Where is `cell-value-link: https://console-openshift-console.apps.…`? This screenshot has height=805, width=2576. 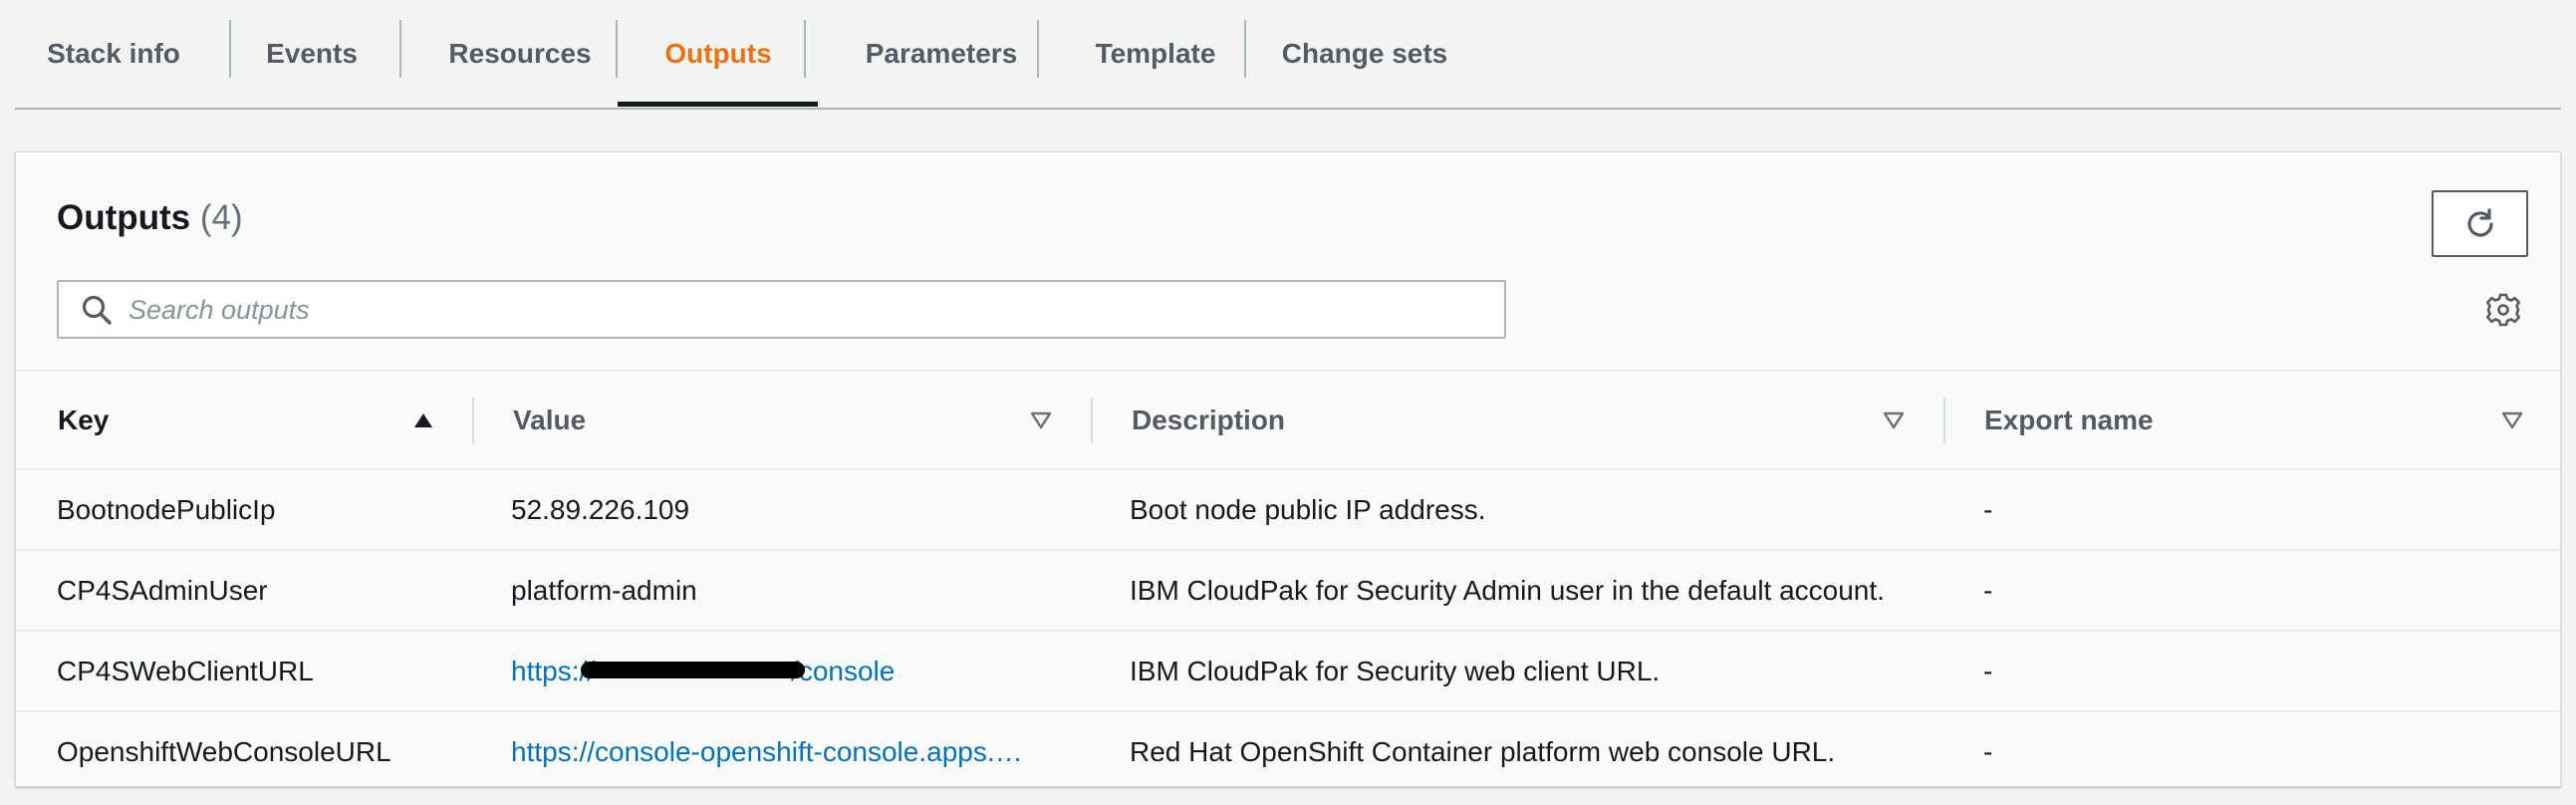
cell-value-link: https://console-openshift-console.apps.… is located at coordinates (790, 752).